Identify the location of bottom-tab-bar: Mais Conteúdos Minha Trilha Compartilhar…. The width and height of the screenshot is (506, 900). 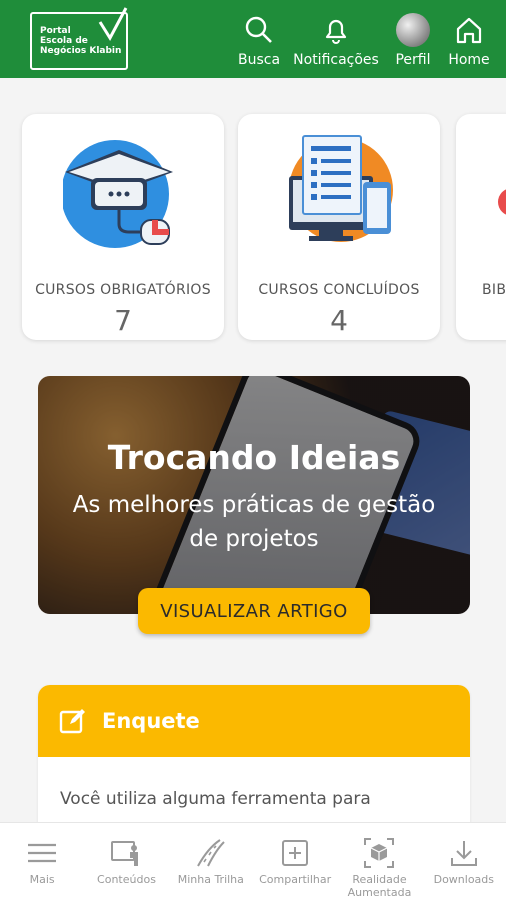
(253, 861).